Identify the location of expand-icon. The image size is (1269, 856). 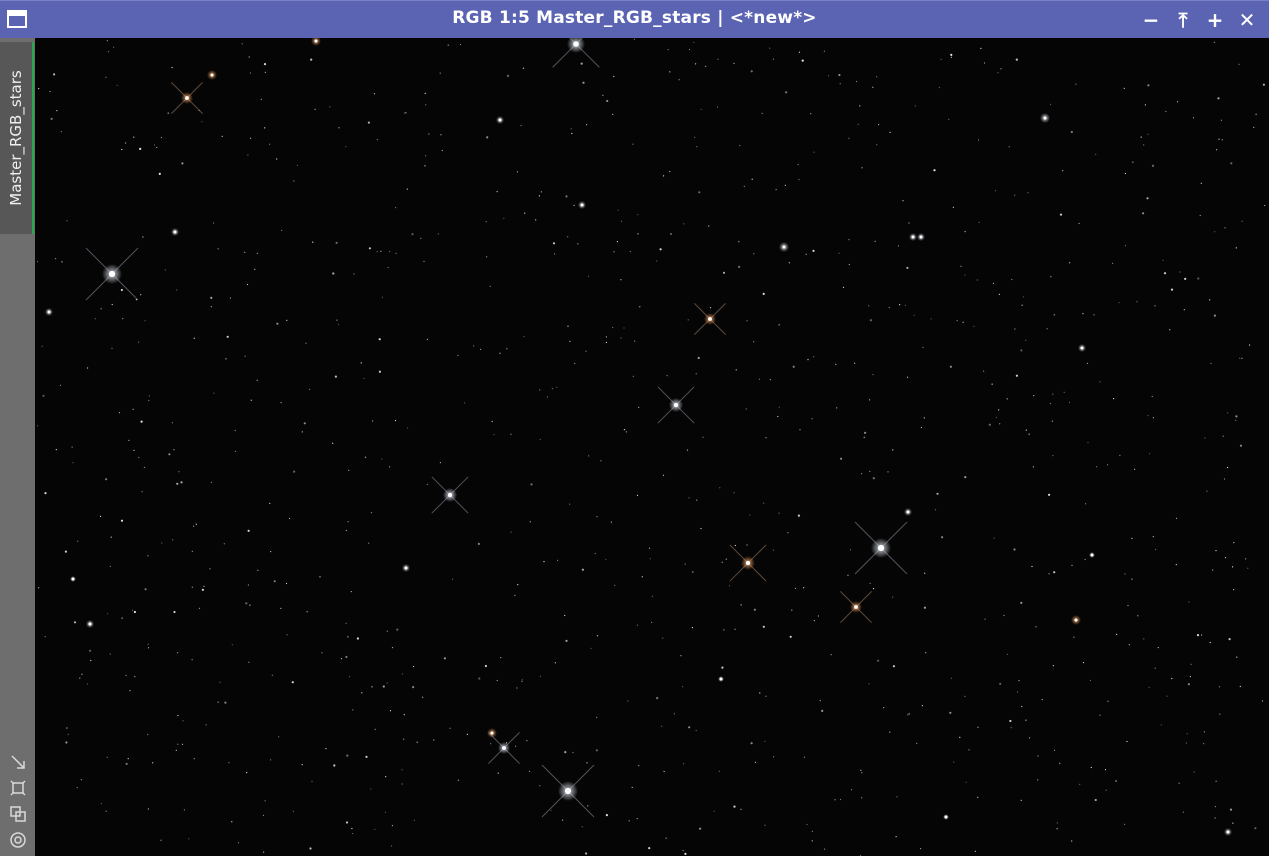
(18, 762).